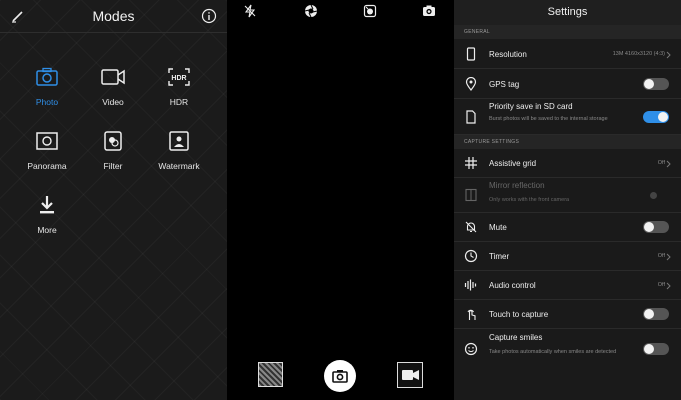 The image size is (681, 400). Describe the element at coordinates (470, 285) in the screenshot. I see `audio-wave-icon` at that location.